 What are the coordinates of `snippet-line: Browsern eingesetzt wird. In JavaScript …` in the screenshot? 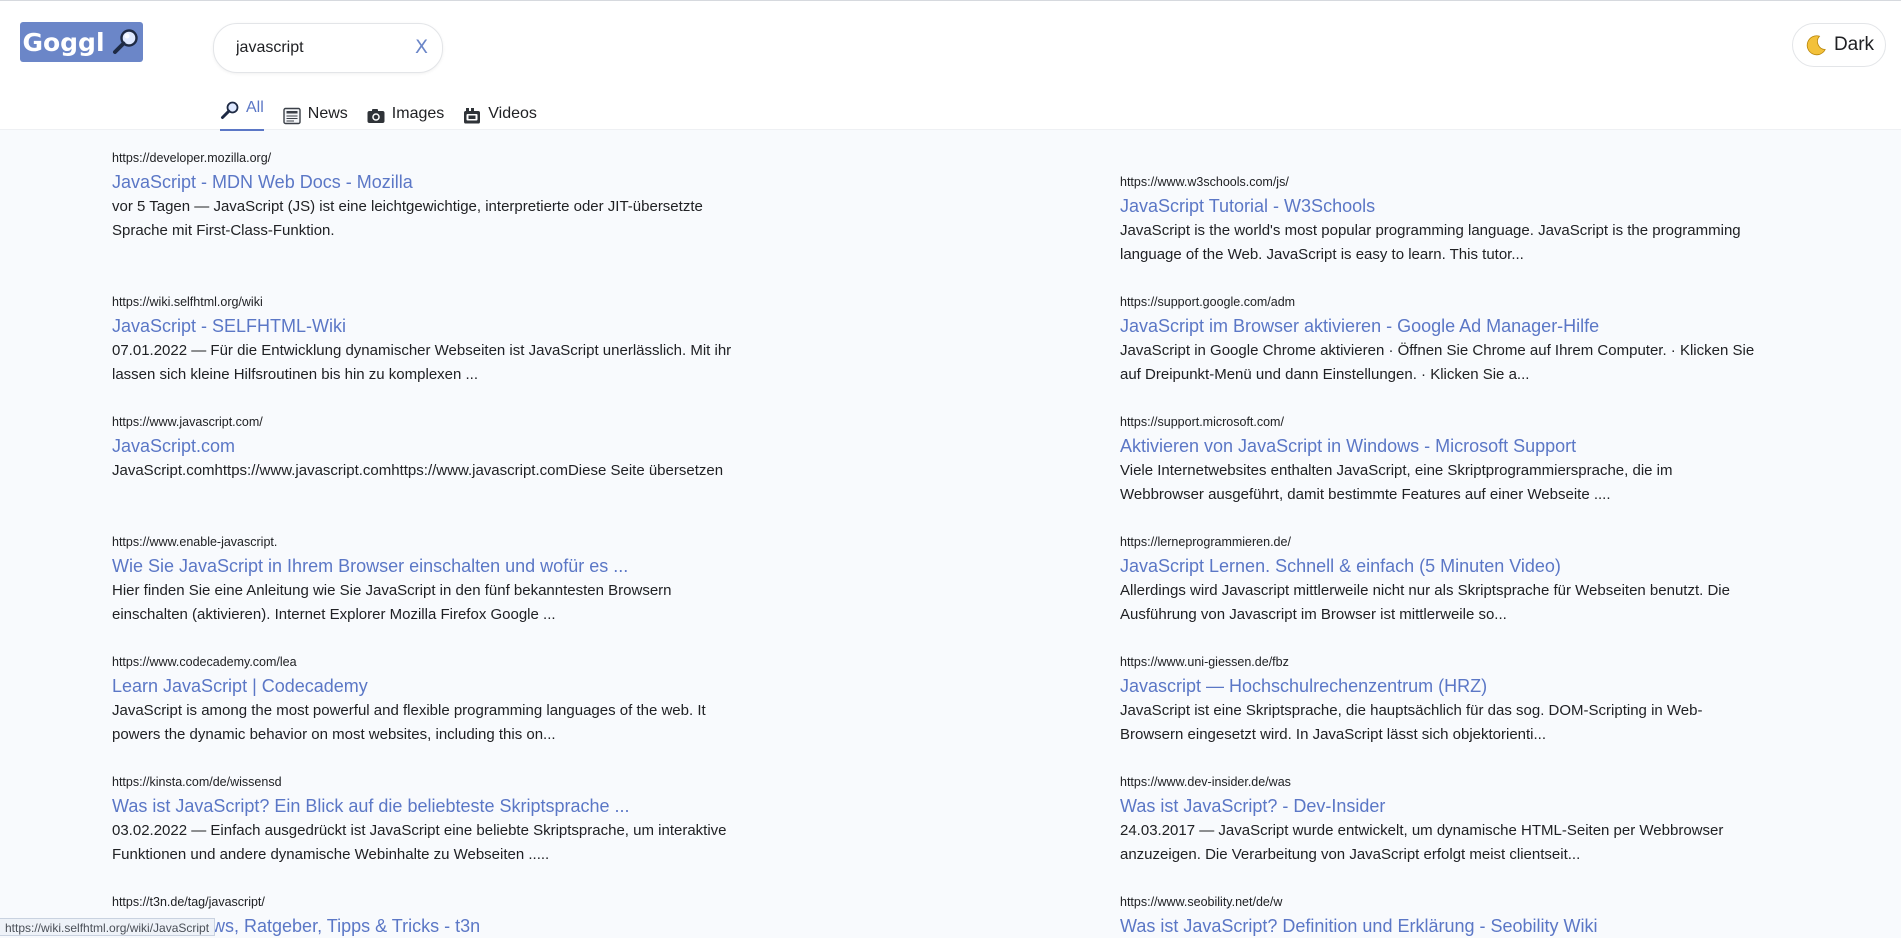 It's located at (1333, 734).